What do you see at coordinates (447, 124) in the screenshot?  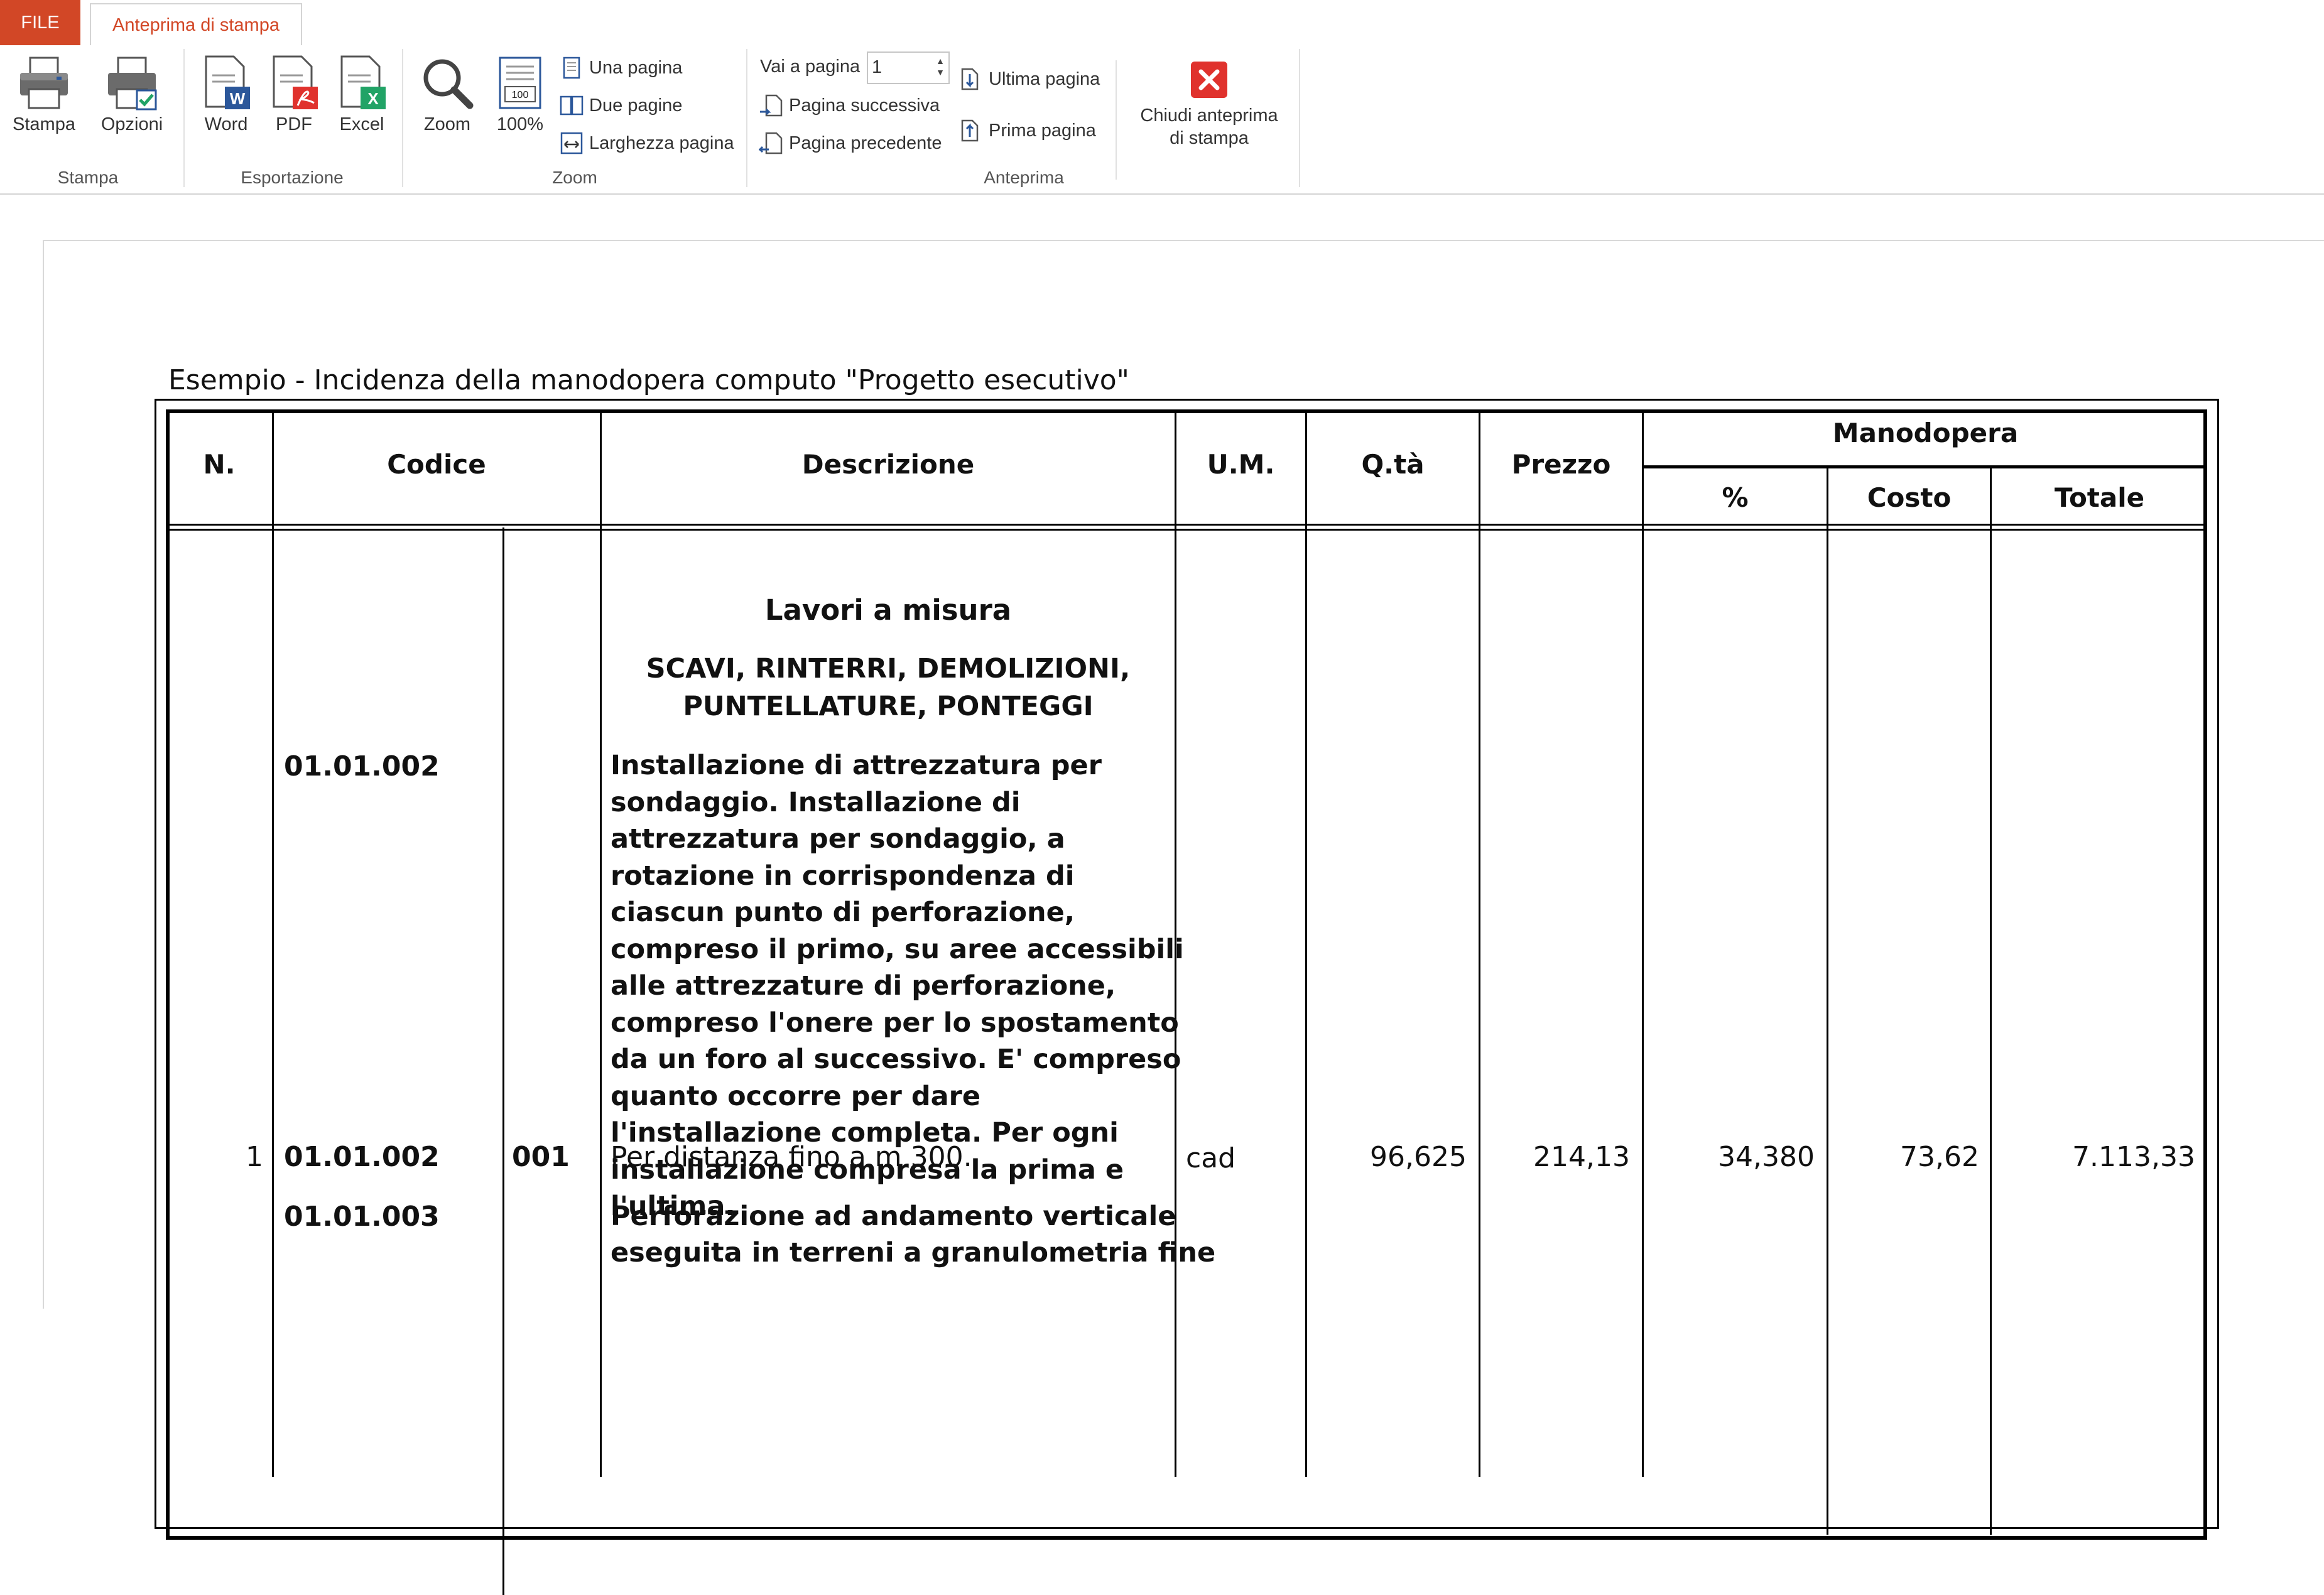 I see `zoom-label: Zoom` at bounding box center [447, 124].